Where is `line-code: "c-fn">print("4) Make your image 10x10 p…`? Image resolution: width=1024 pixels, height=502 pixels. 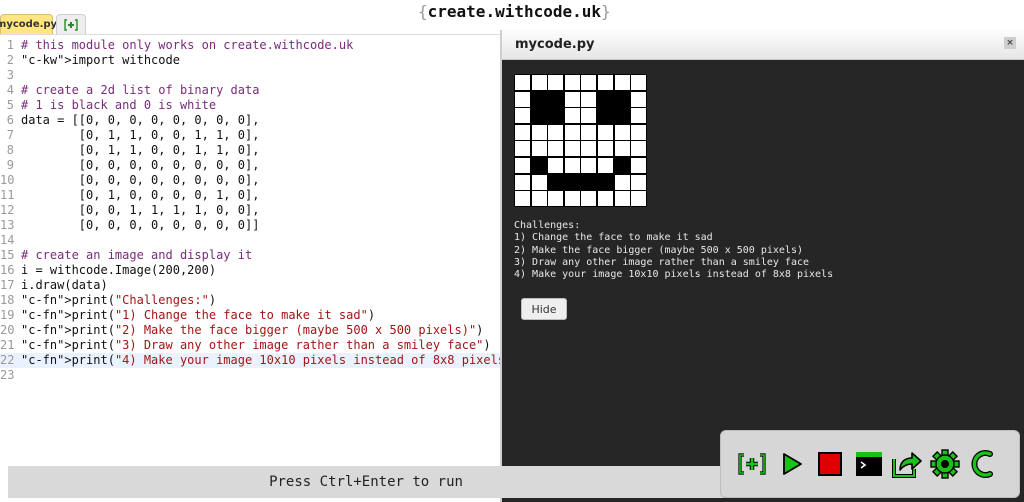
line-code: "c-fn">print("4) Make your image 10x10 p… is located at coordinates (270, 360).